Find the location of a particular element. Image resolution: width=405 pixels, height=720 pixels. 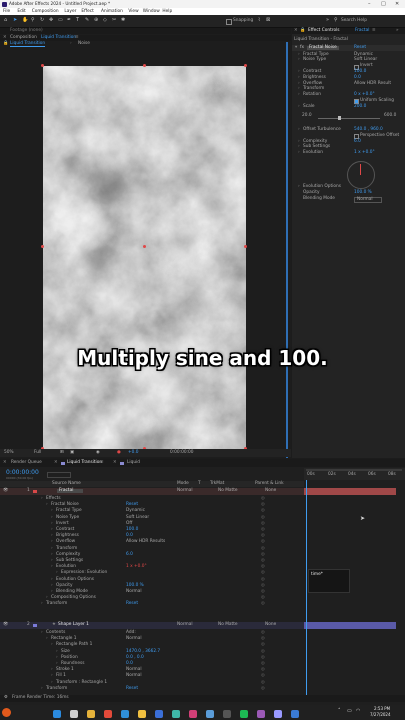

time-ruler: 00s 02s 04s 06s 08s is located at coordinates (354, 474).